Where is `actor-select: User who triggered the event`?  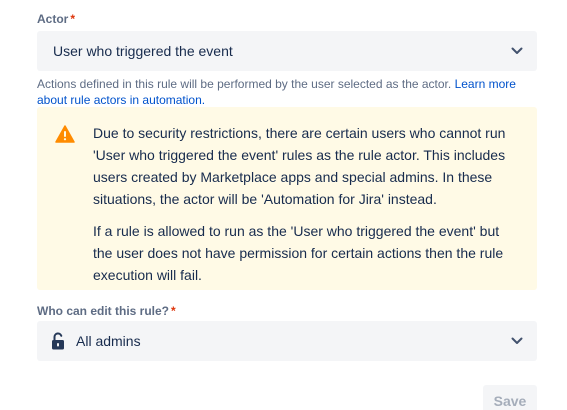
actor-select: User who triggered the event is located at coordinates (287, 51).